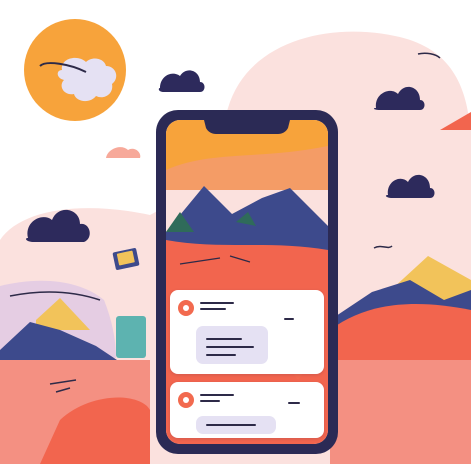 The height and width of the screenshot is (464, 471). I want to click on teal-building, so click(131, 337).